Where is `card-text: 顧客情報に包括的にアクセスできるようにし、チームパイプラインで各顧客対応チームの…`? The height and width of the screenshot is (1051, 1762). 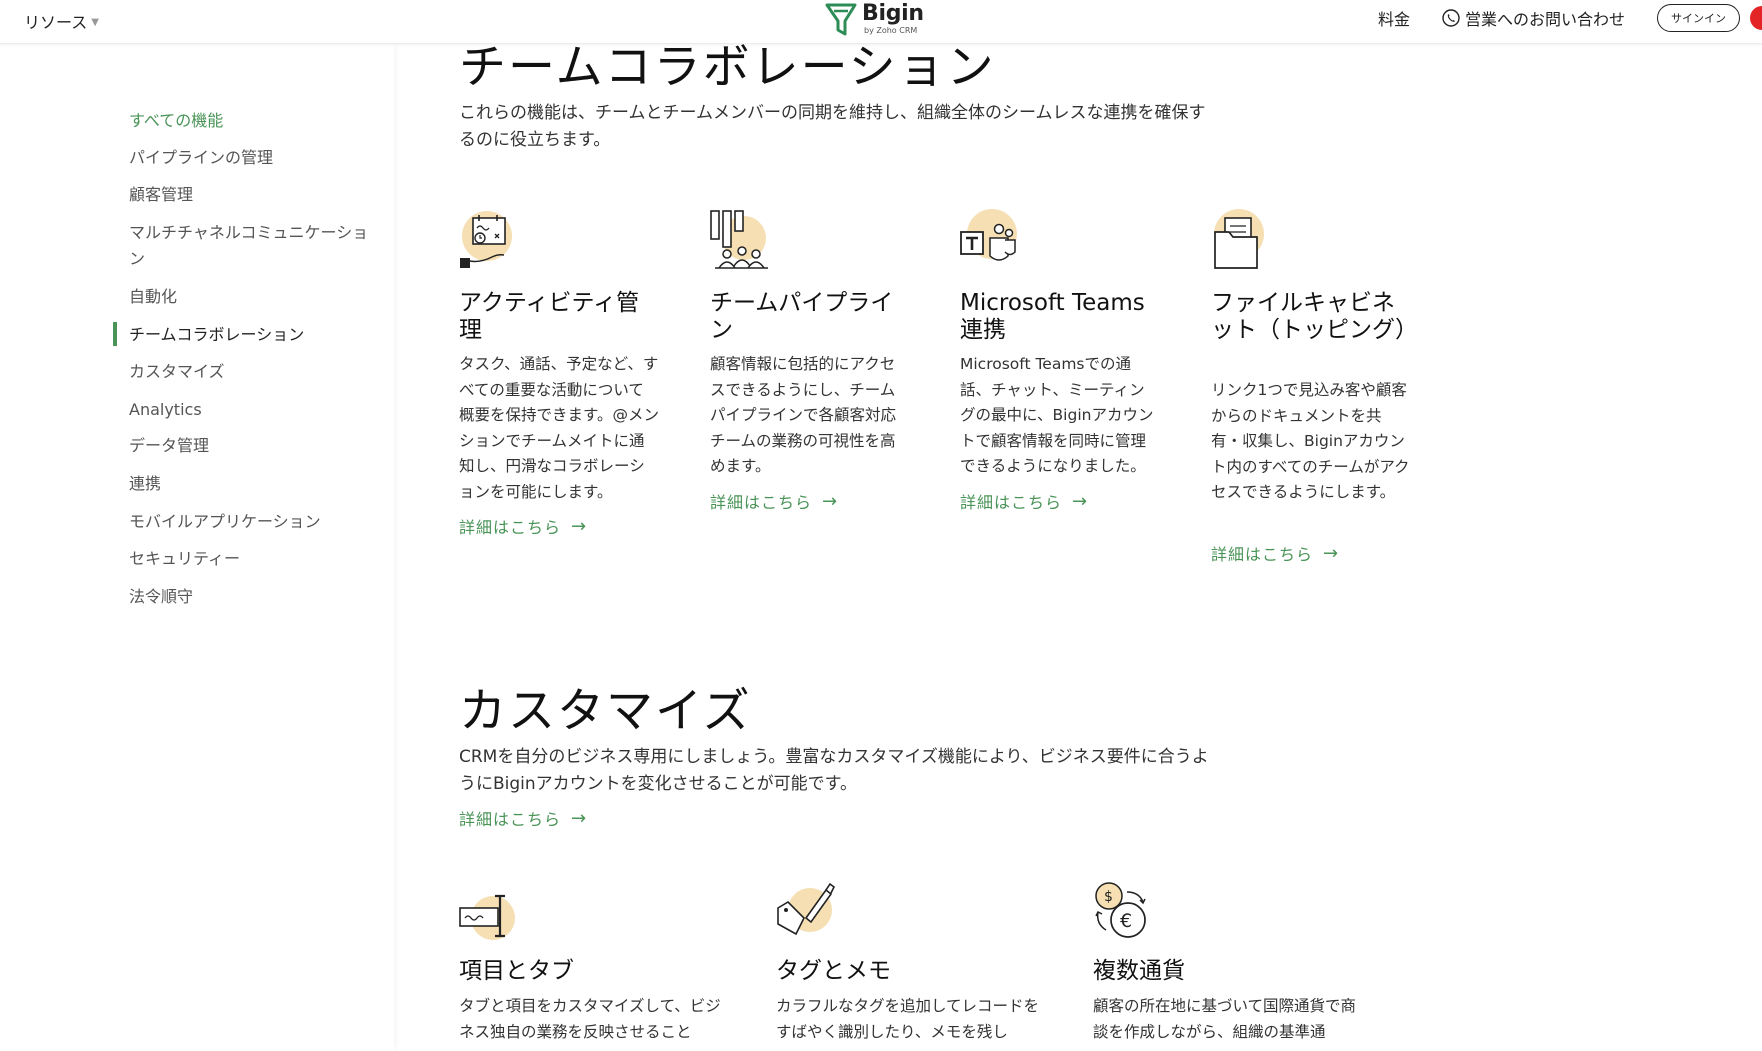
card-text: 顧客情報に包括的にアクセスできるようにし、チームパイプラインで各顧客対応チームの… is located at coordinates (803, 415).